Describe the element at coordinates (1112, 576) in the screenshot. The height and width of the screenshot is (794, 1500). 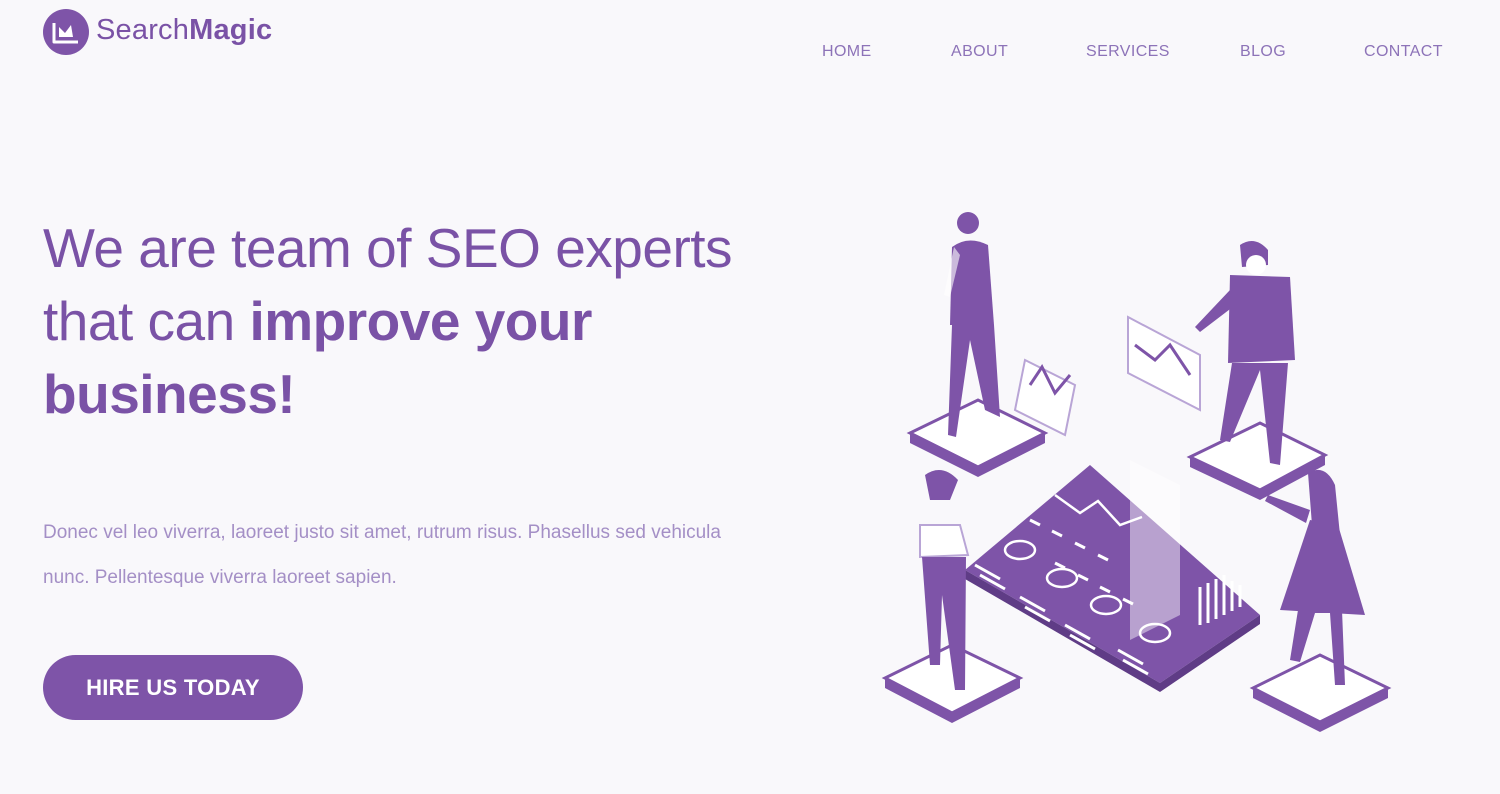
I see `dashboard-board` at that location.